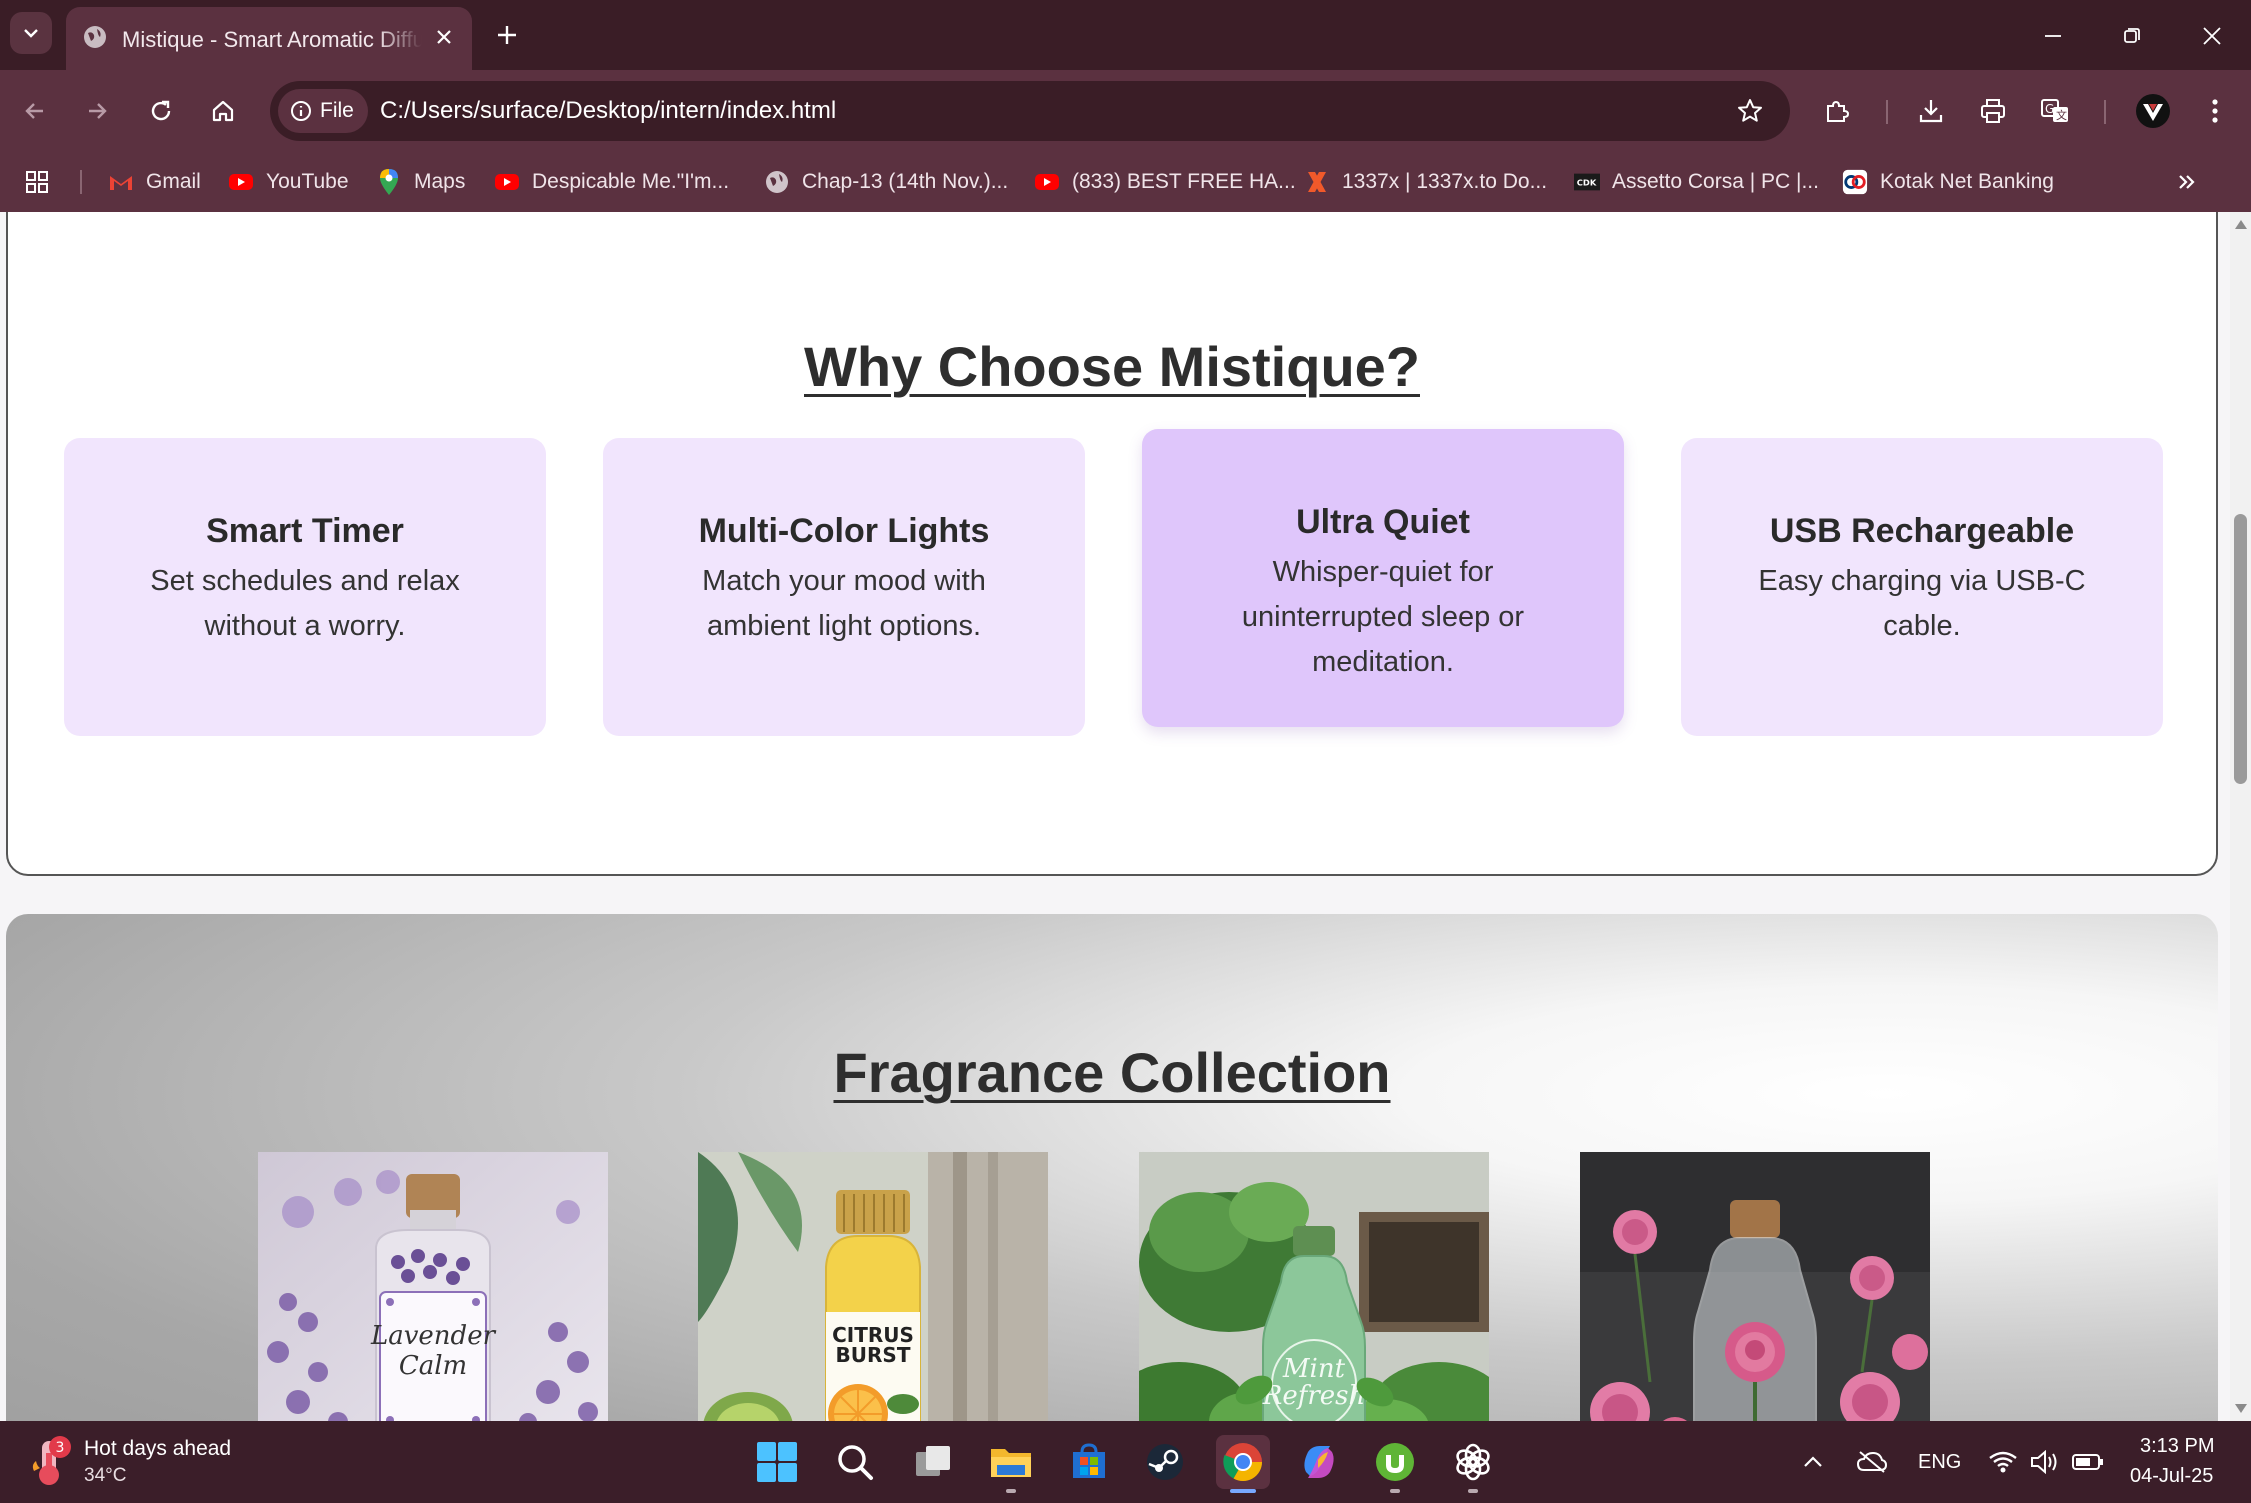 The width and height of the screenshot is (2251, 1503). I want to click on file-explorer-button, so click(1011, 1464).